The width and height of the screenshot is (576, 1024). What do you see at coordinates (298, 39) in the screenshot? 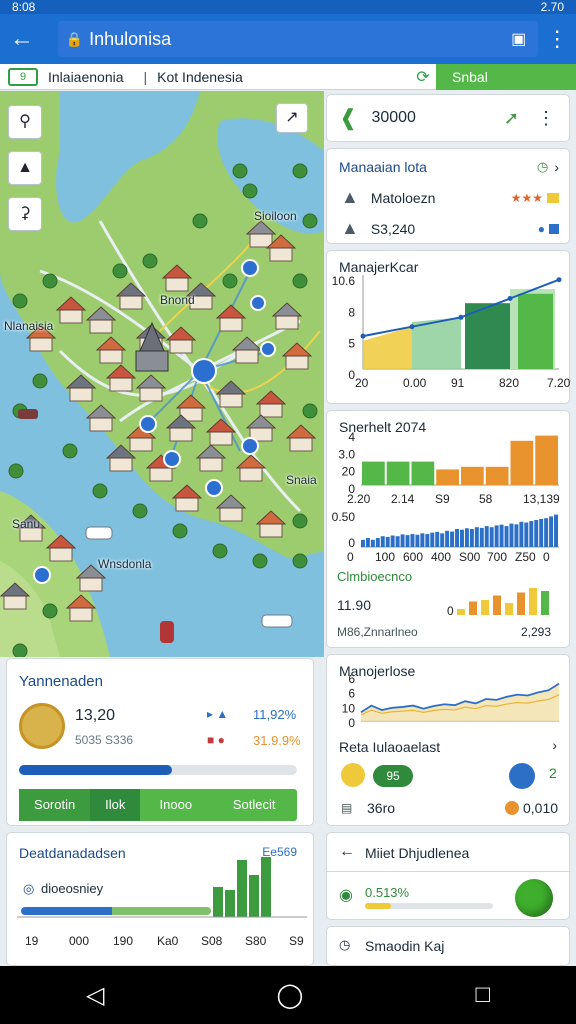
I see `url-bar: 🔒 Inhulonisa ▣` at bounding box center [298, 39].